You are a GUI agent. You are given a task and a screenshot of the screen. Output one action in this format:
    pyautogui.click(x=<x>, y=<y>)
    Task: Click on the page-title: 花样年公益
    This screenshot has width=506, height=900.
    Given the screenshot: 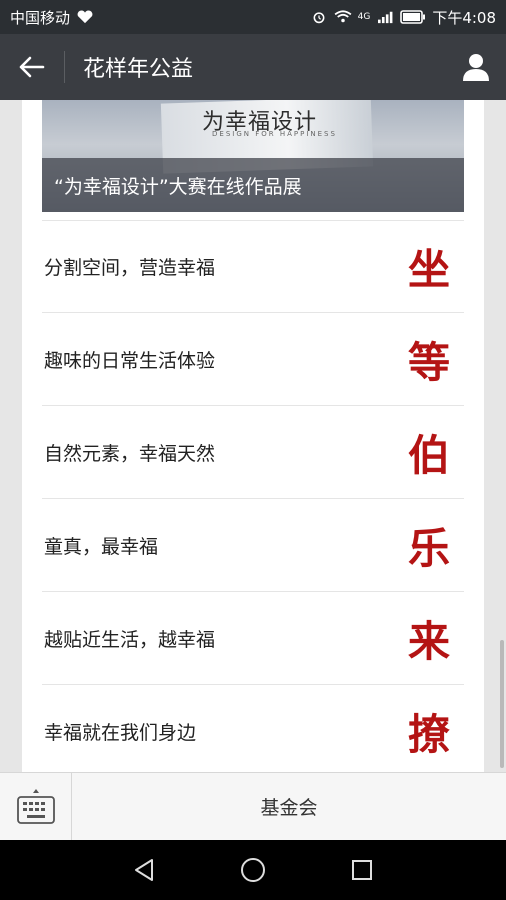 What is the action you would take?
    pyautogui.click(x=138, y=69)
    